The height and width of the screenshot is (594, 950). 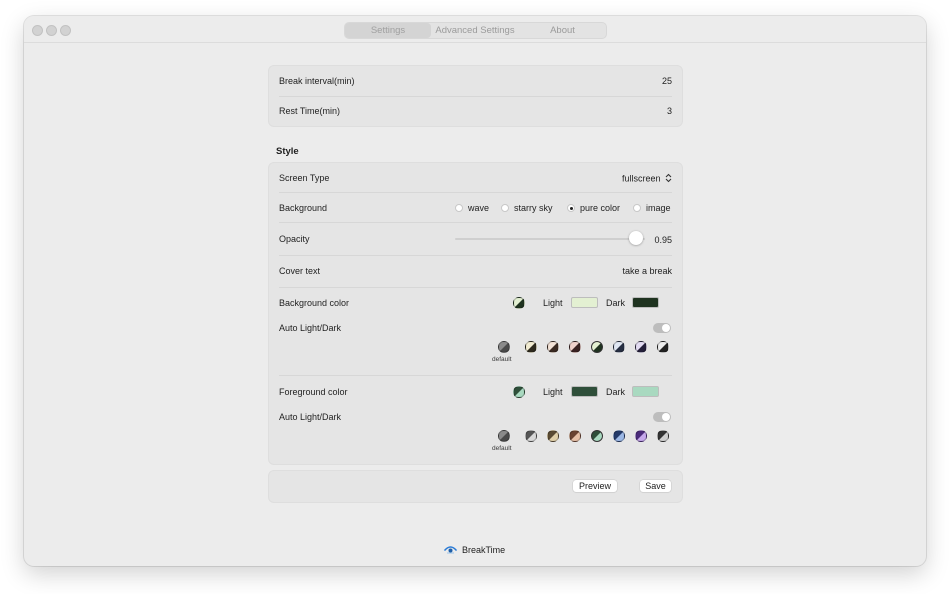 I want to click on bg-light-label: Light, so click(x=553, y=303).